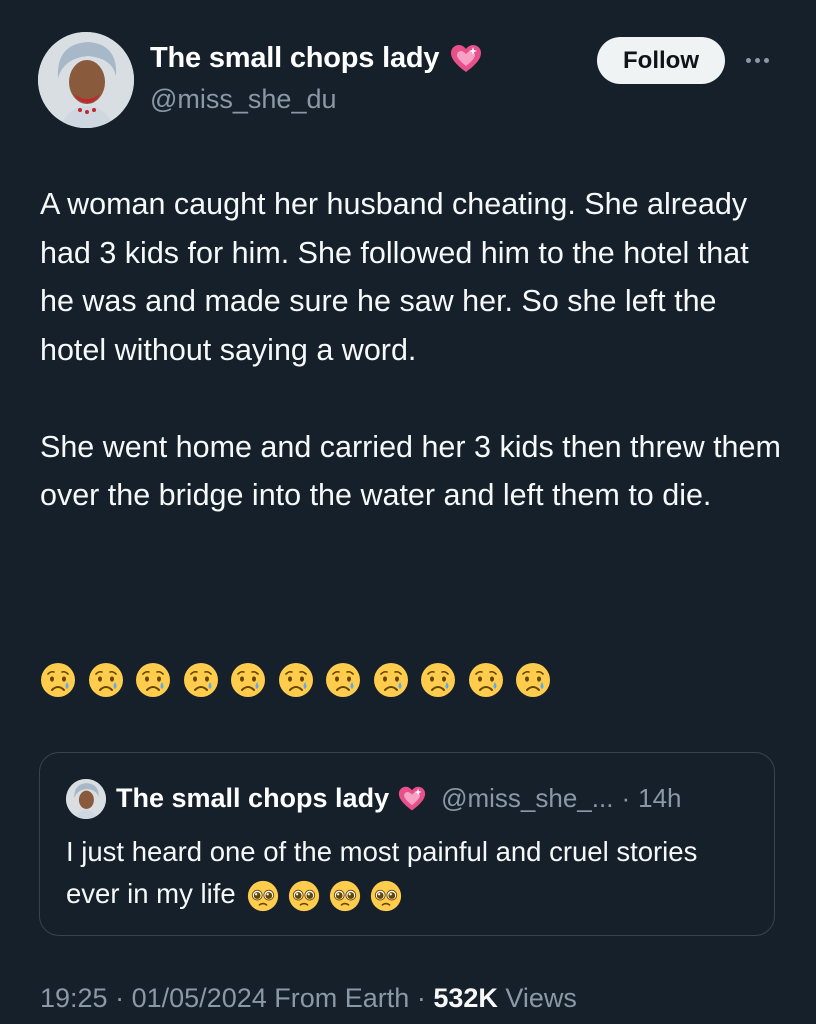 The height and width of the screenshot is (1024, 816). What do you see at coordinates (199, 998) in the screenshot?
I see `tweet-date: 01/05/2024` at bounding box center [199, 998].